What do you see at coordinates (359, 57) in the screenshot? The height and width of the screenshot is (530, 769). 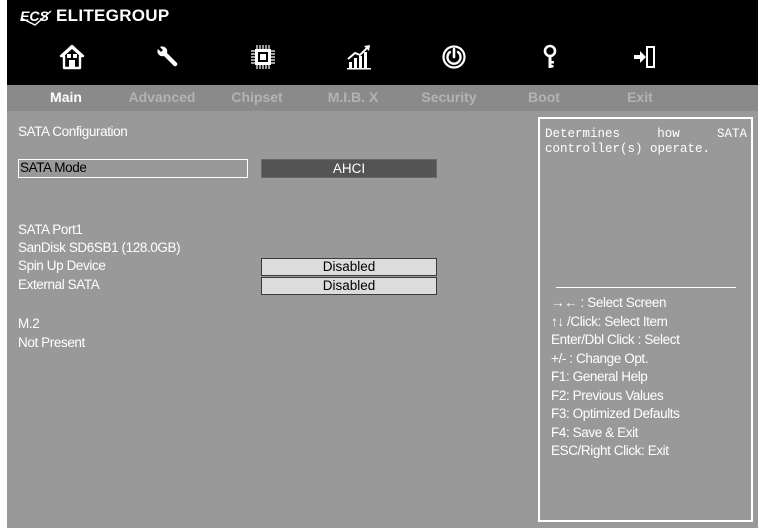 I see `chart-icon` at bounding box center [359, 57].